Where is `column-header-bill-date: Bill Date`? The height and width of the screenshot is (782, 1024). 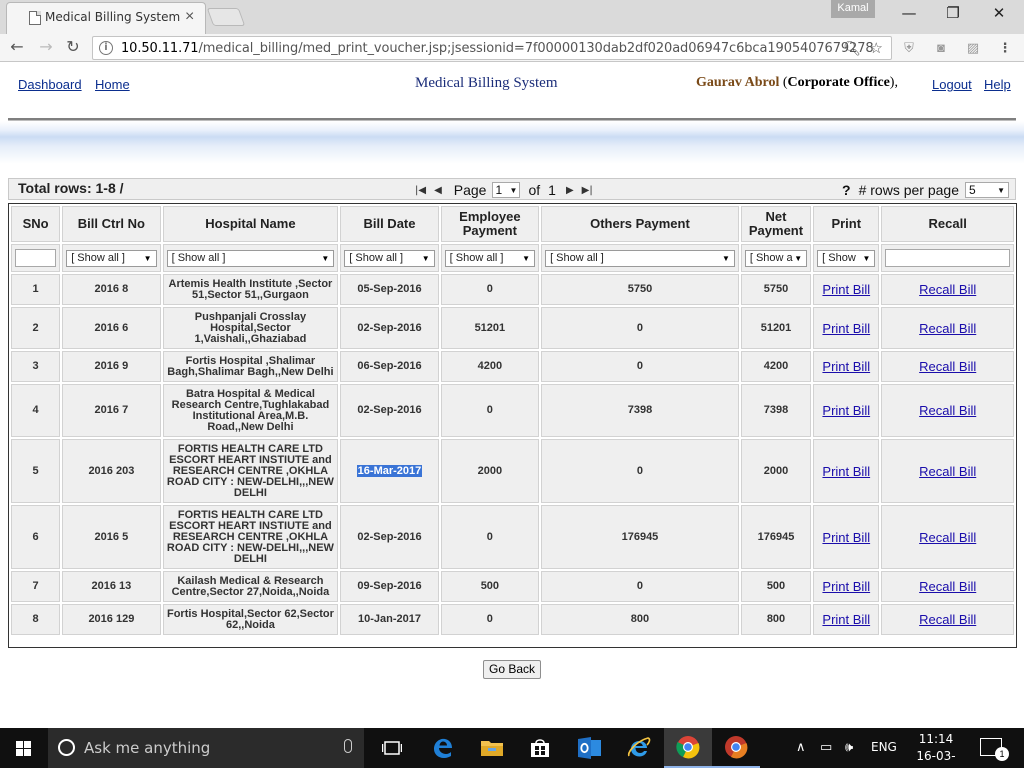
column-header-bill-date: Bill Date is located at coordinates (389, 224).